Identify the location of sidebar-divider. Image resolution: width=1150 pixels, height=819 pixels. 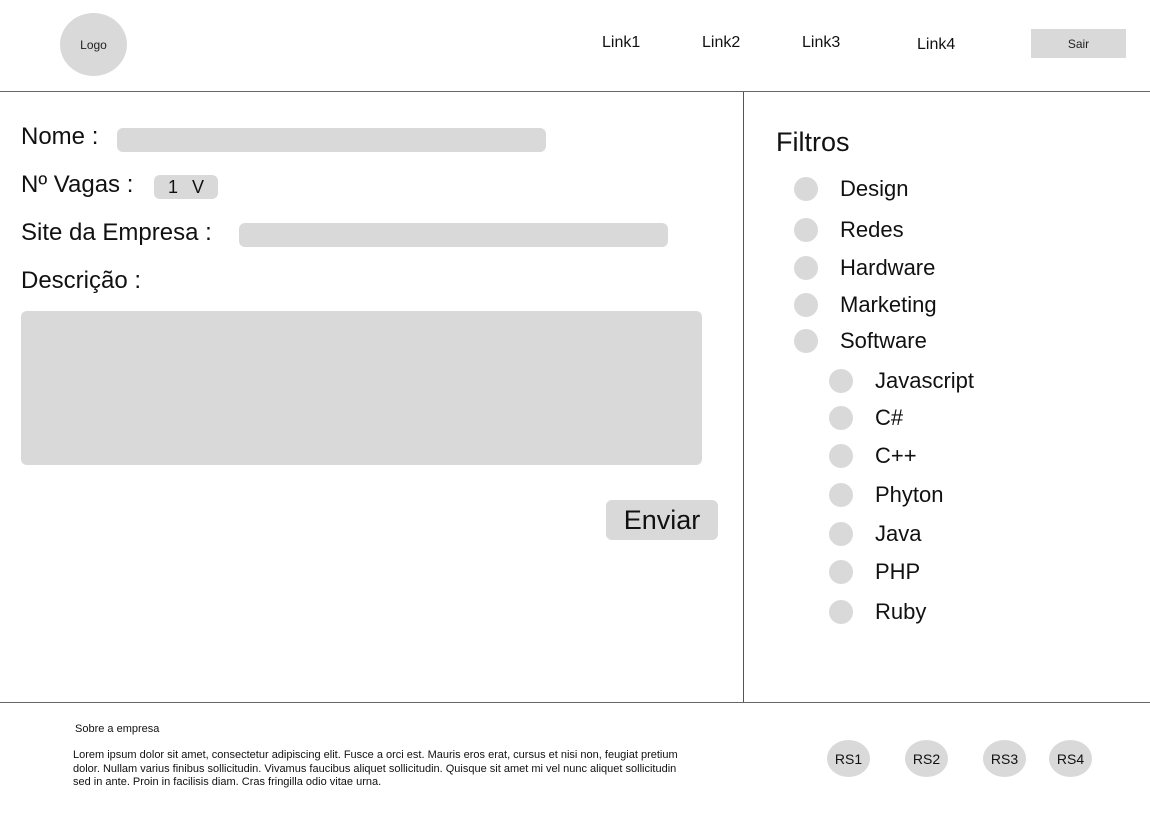
(743, 397).